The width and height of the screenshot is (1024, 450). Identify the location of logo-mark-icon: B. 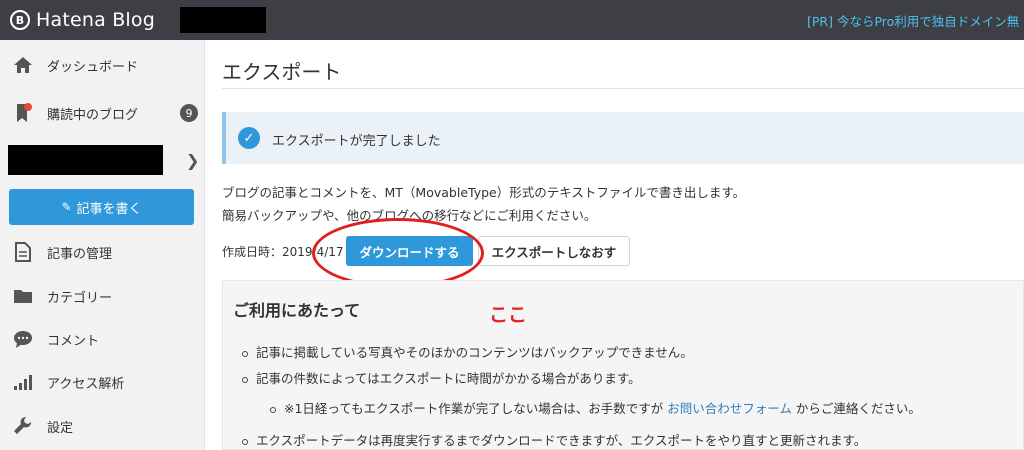
(20, 20).